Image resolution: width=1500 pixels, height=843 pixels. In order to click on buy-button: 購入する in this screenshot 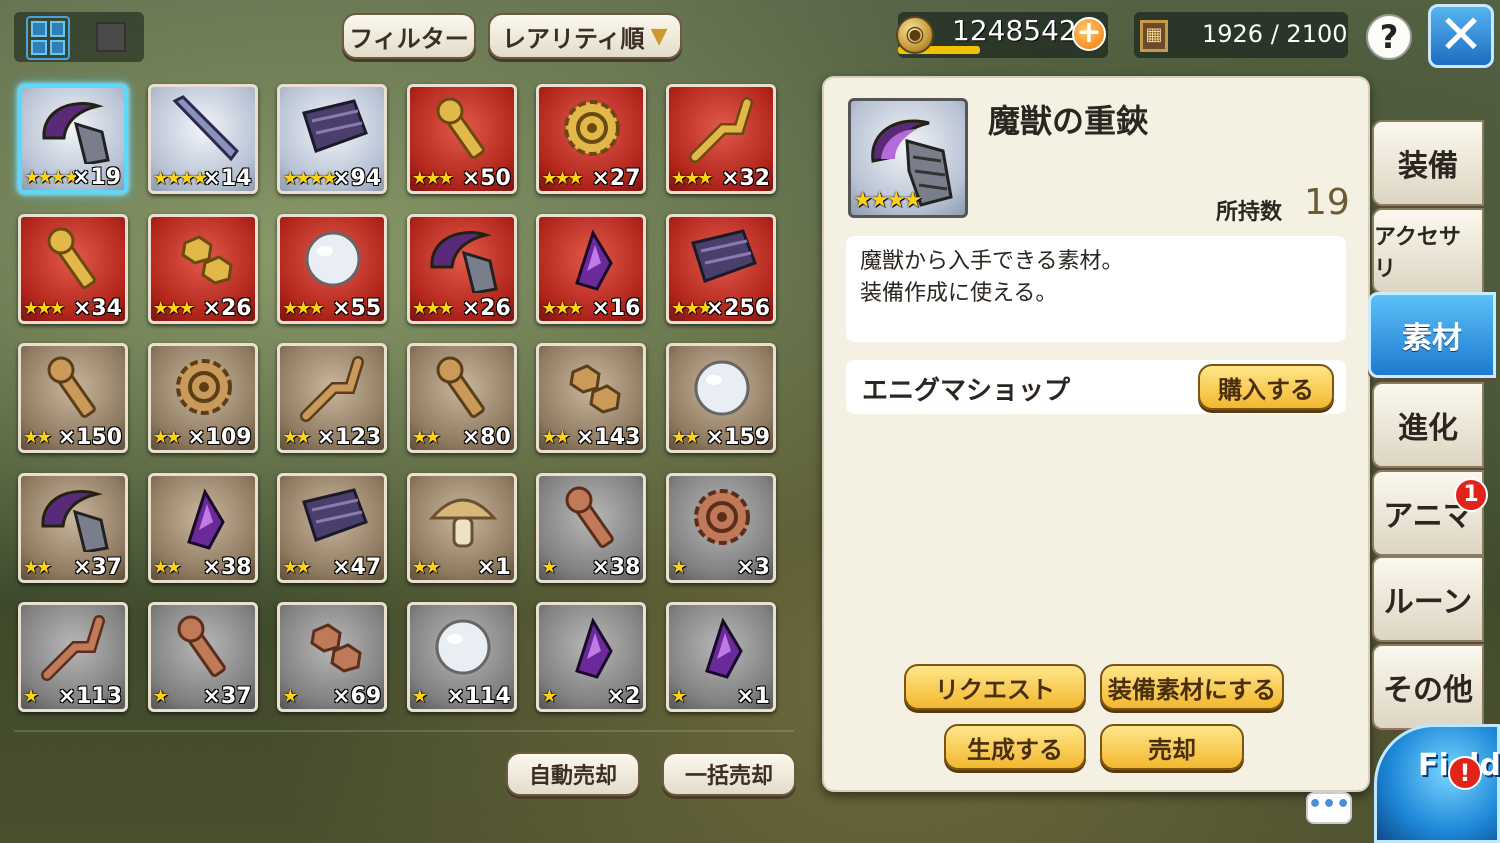, I will do `click(1266, 387)`.